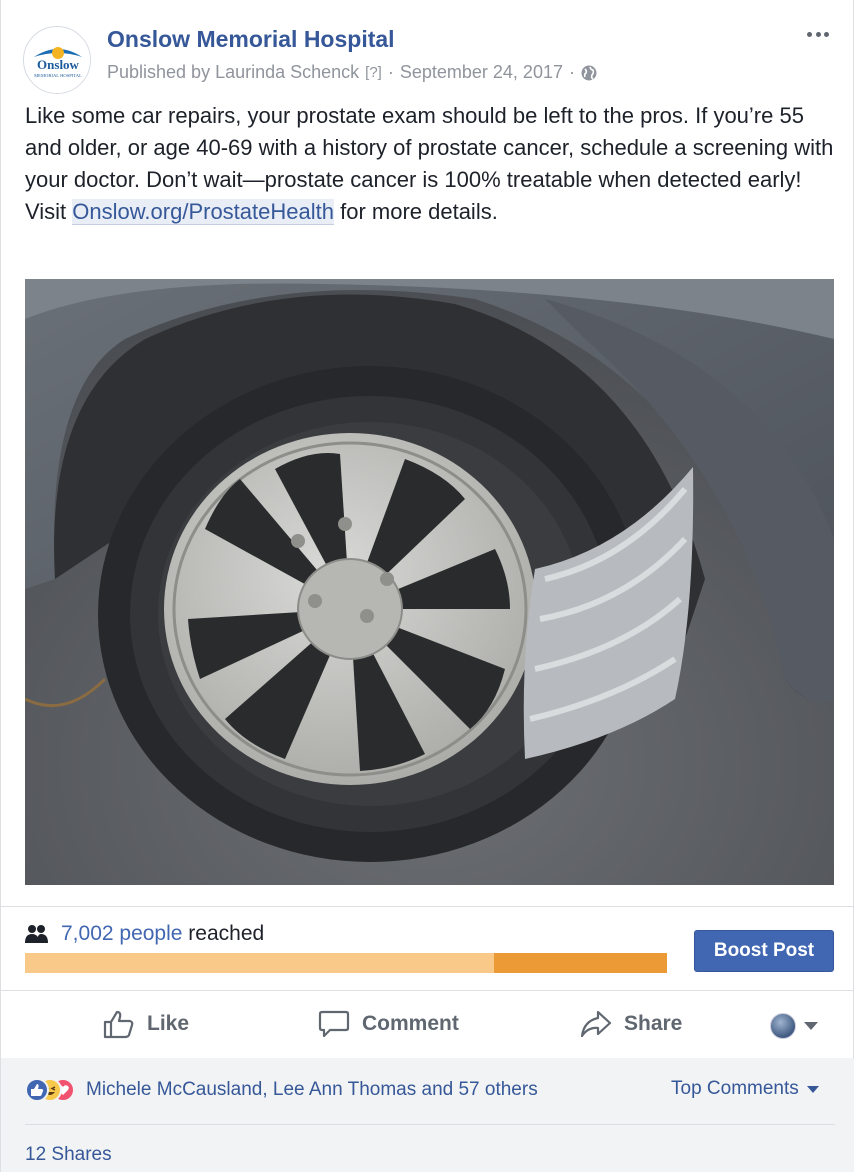 The width and height of the screenshot is (854, 1172). I want to click on page-avatar: Onslow MEMORIAL HOSPITAL, so click(57, 60).